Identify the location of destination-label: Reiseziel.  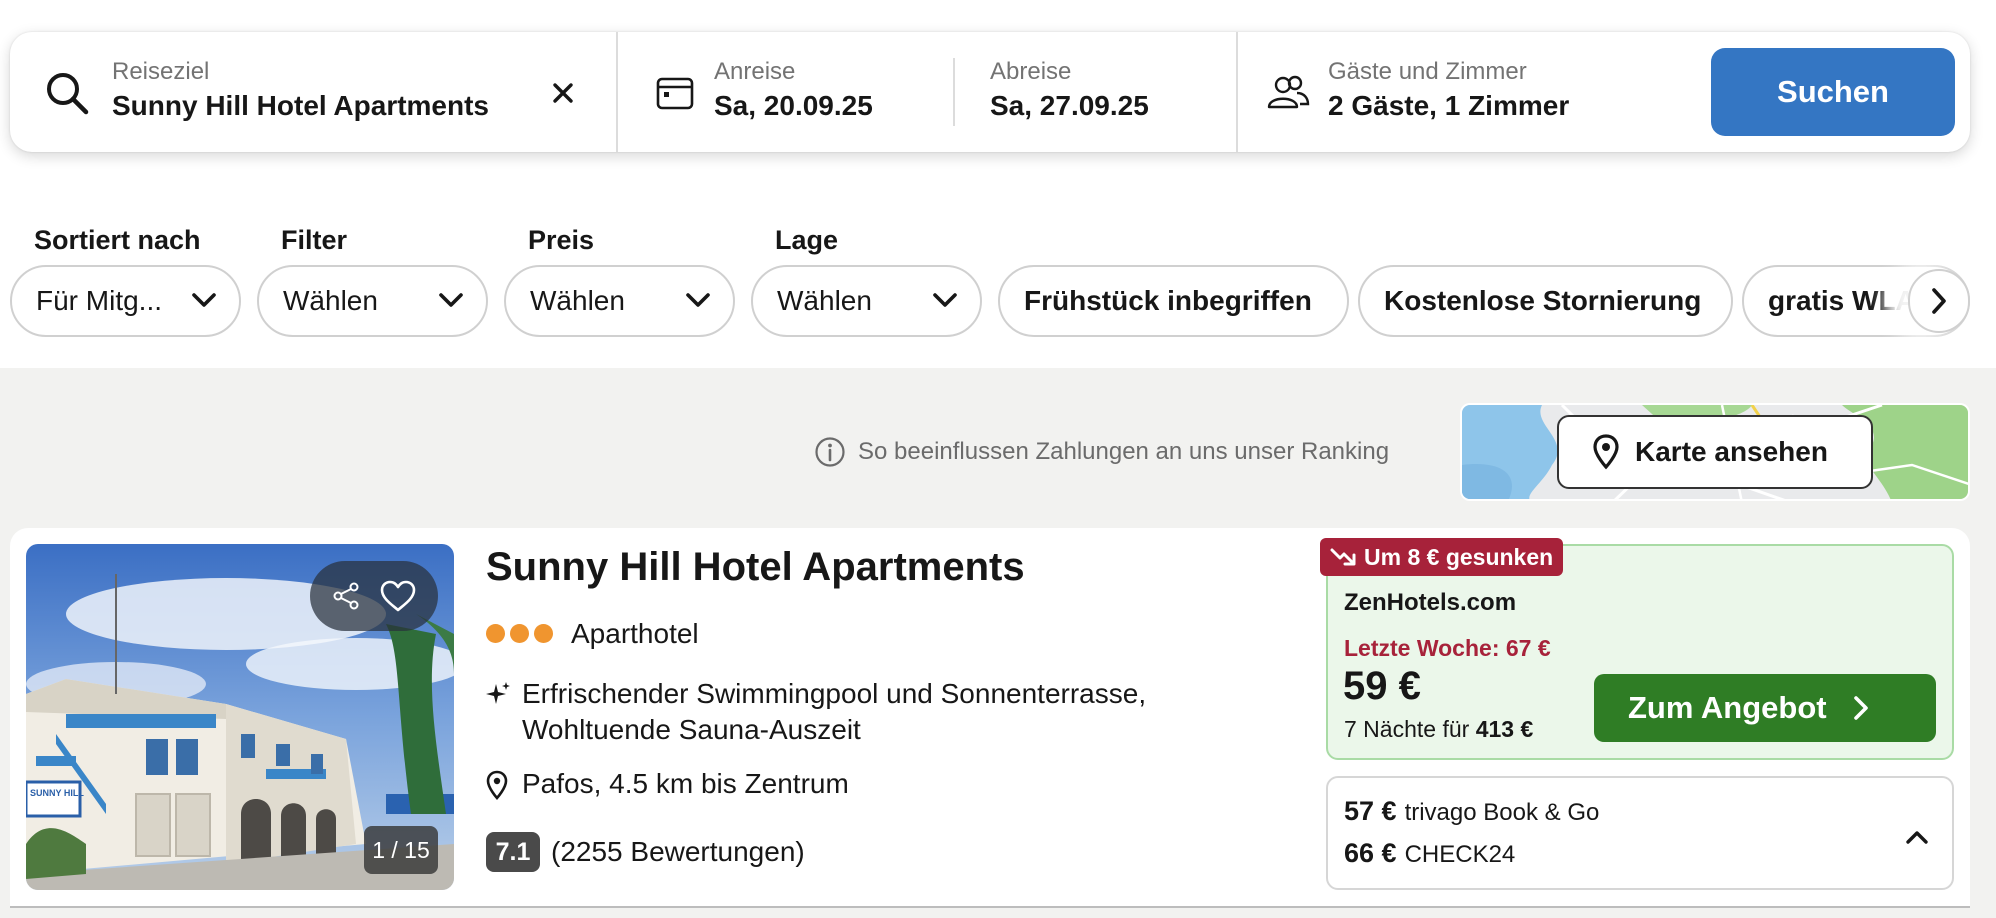
(161, 71).